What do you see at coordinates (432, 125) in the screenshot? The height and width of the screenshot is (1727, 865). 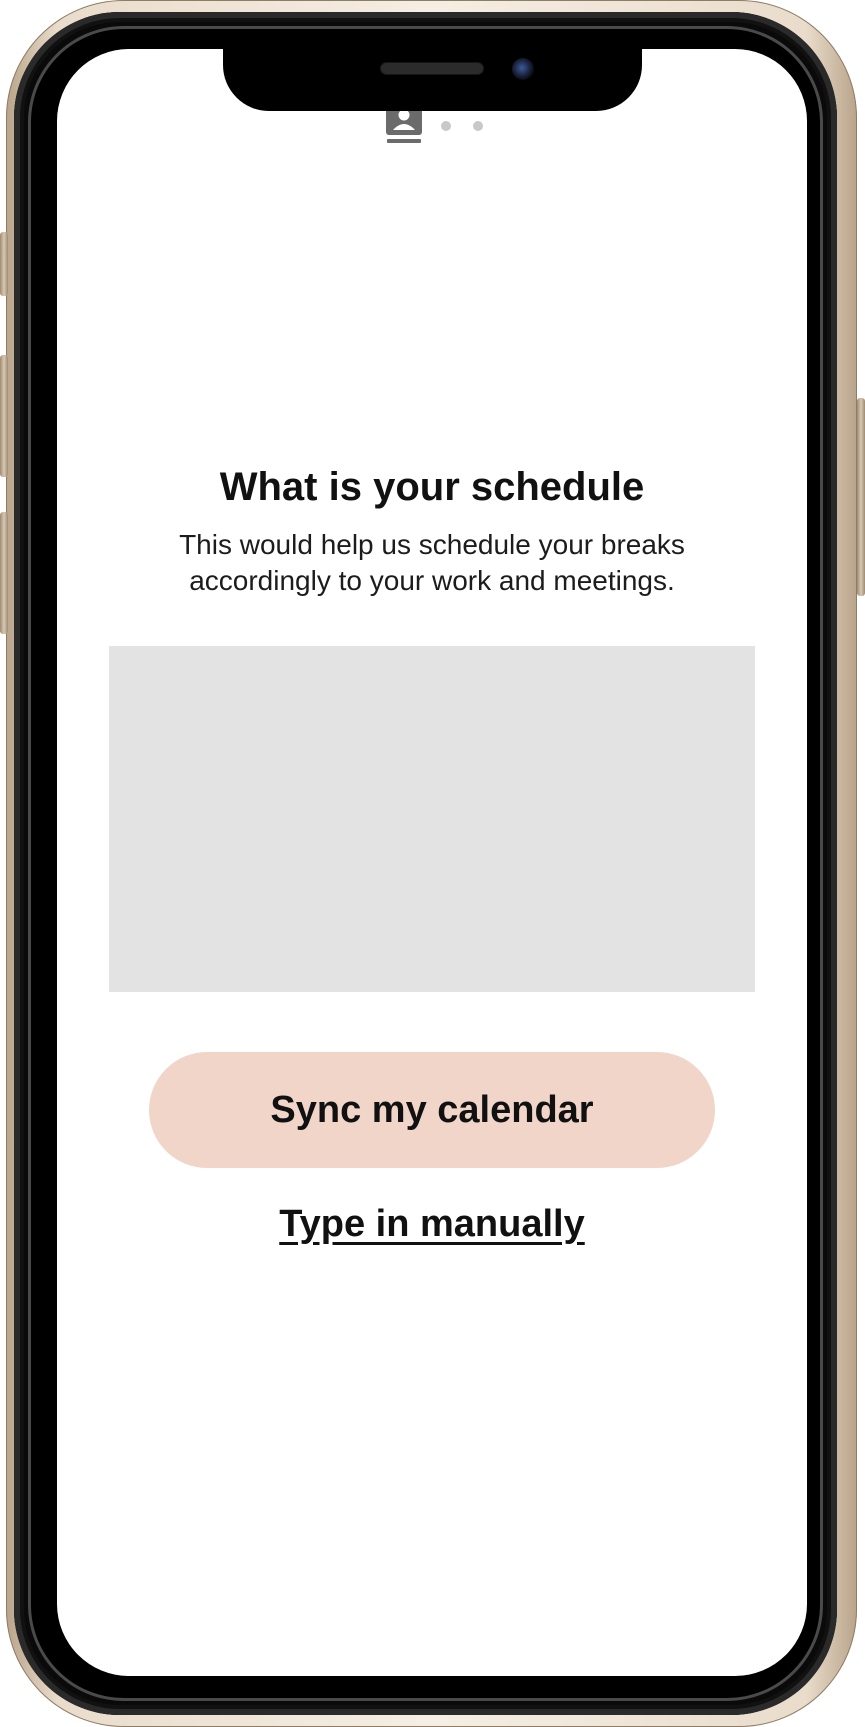 I see `onboarding-progress` at bounding box center [432, 125].